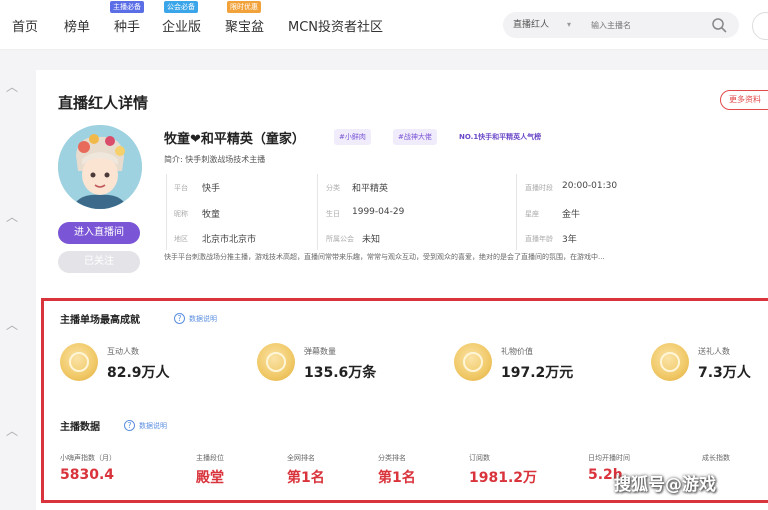 The height and width of the screenshot is (510, 768). I want to click on anchor-data-title: 主播数据, so click(80, 427).